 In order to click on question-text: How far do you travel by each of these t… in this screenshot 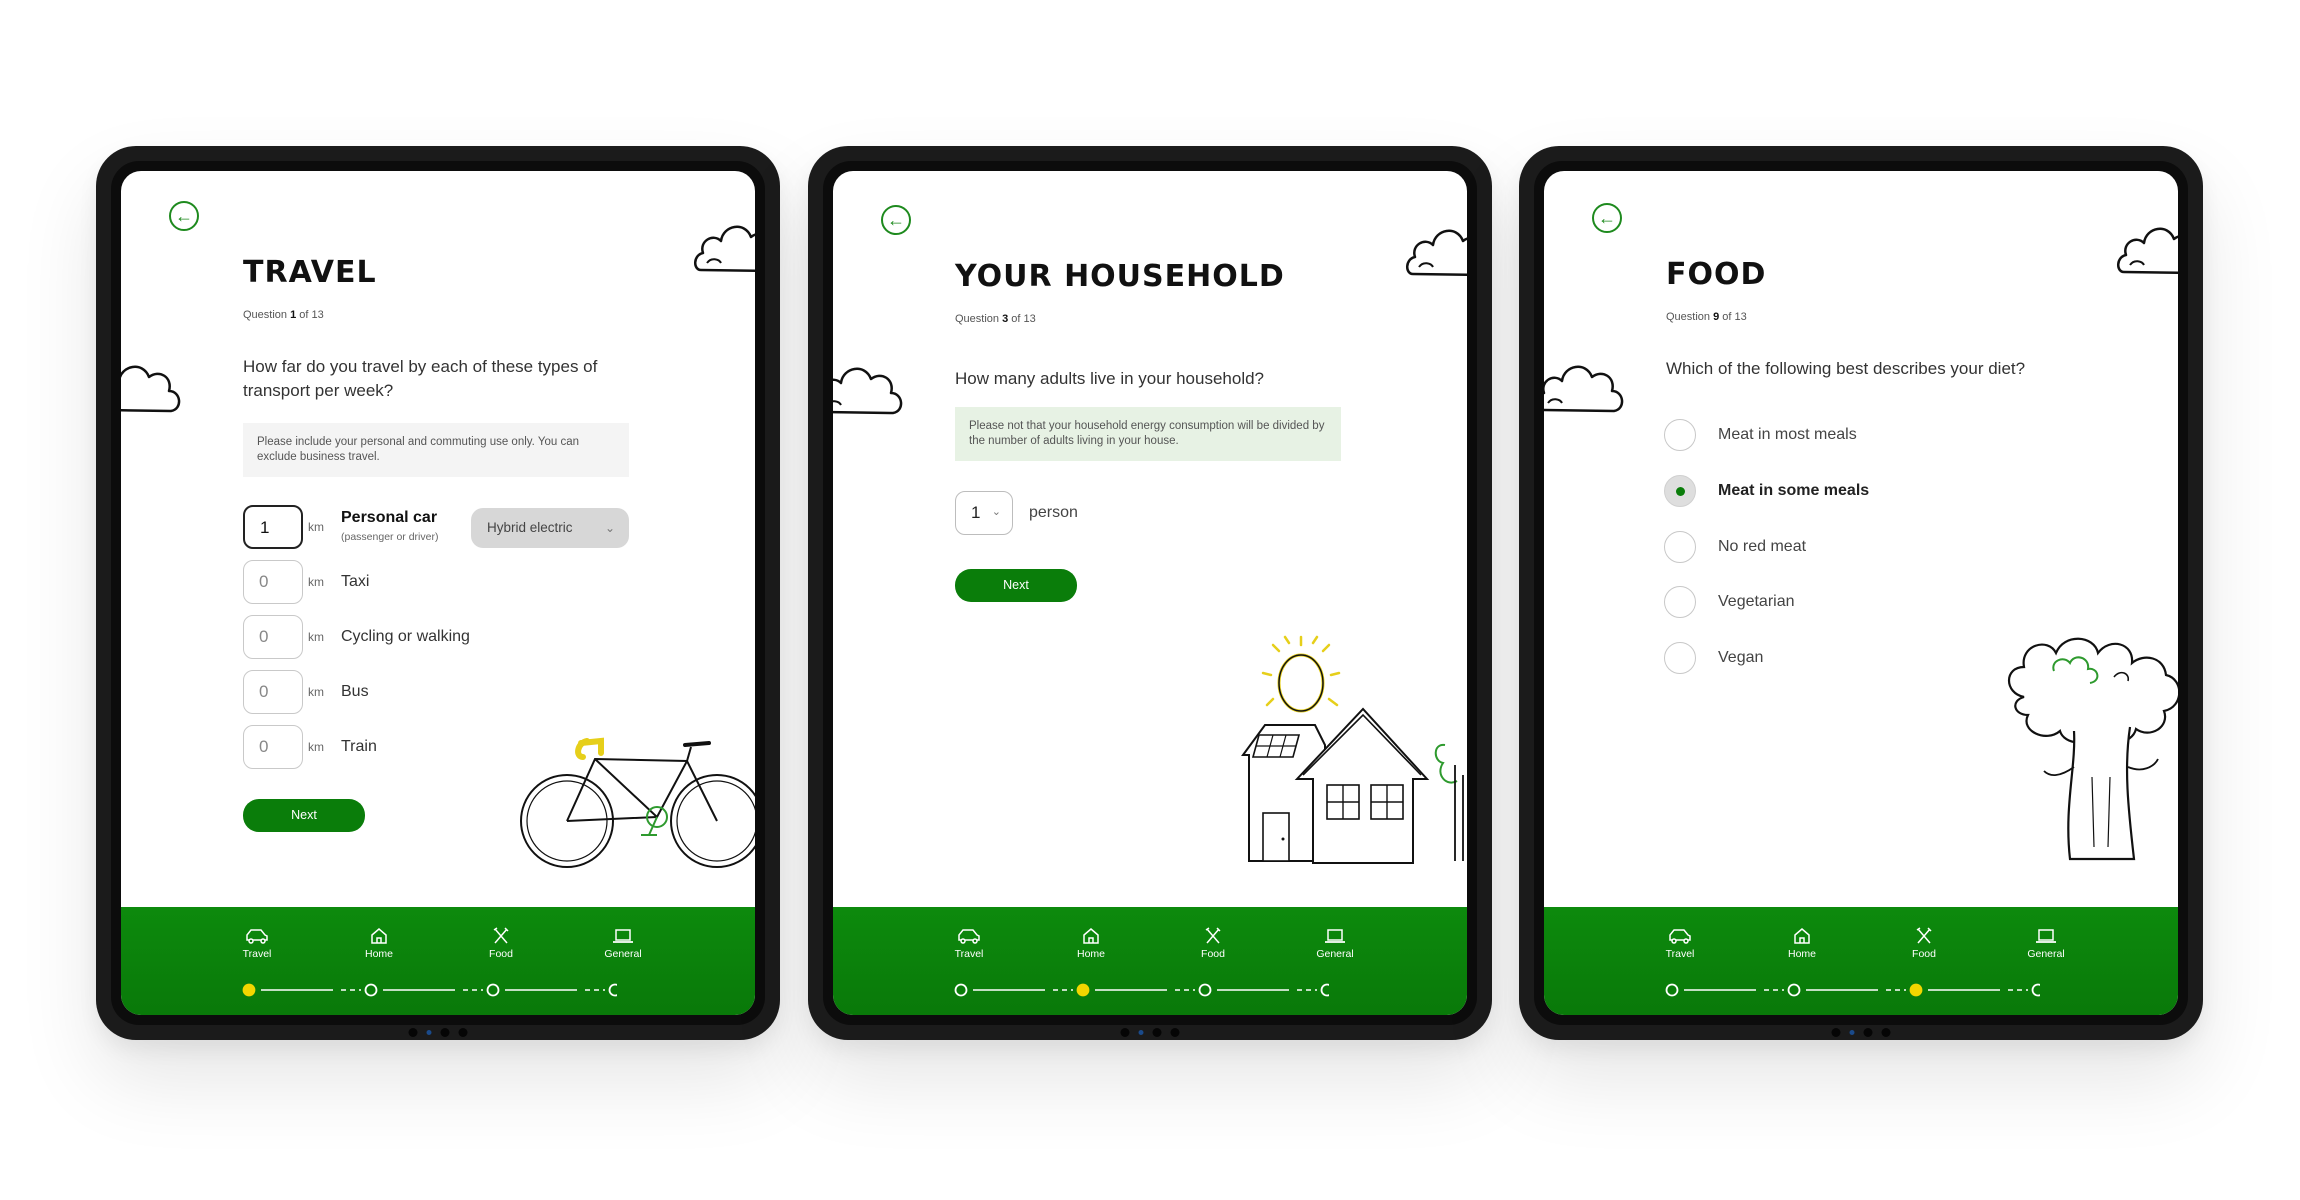, I will do `click(420, 378)`.